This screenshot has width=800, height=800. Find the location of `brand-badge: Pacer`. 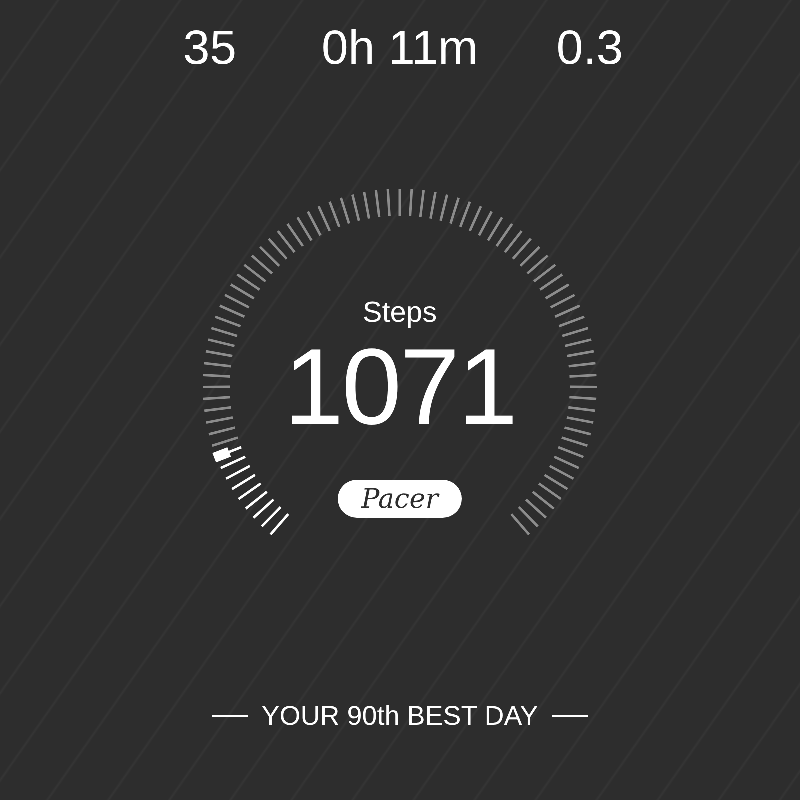

brand-badge: Pacer is located at coordinates (400, 499).